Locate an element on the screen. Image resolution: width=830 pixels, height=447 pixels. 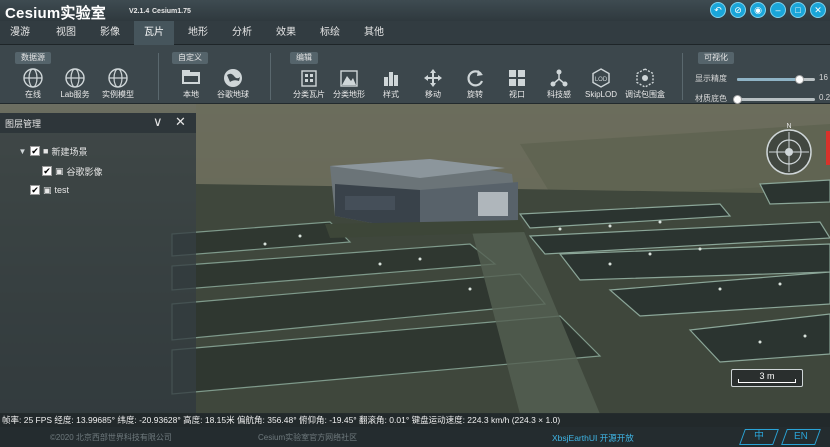
lang-cn-button: 中 is located at coordinates (759, 437).